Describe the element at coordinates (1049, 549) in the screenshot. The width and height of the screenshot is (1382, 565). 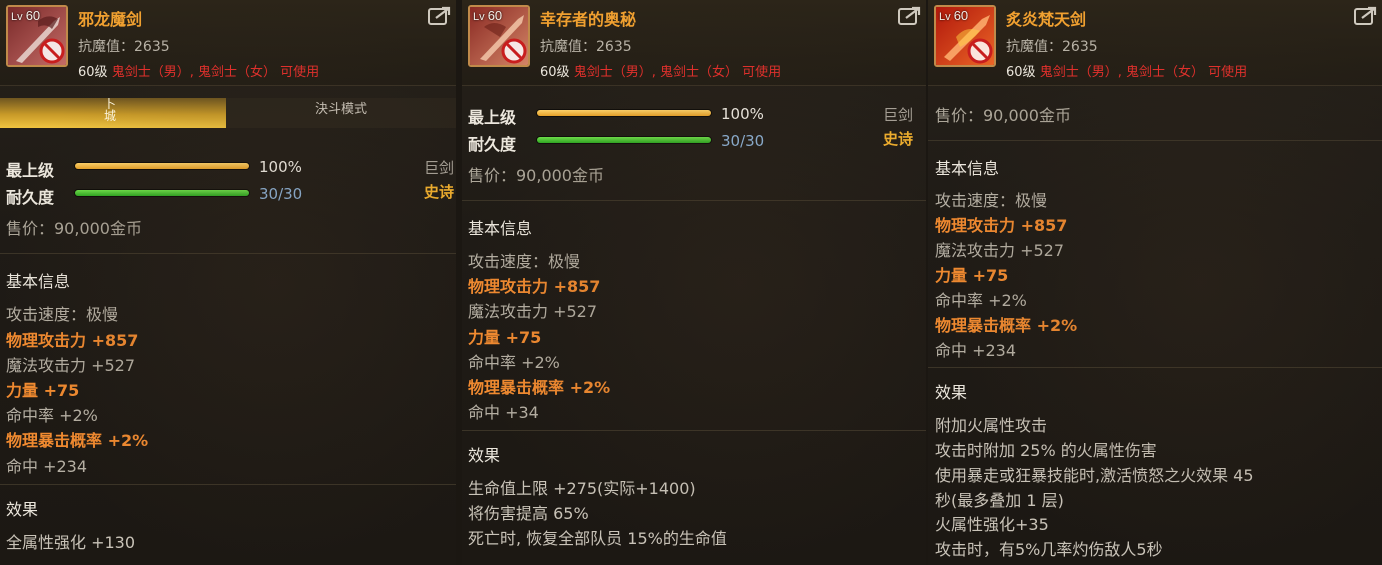
I see `effect-line: 攻击时，有5%几率灼伤敌人5秒` at that location.